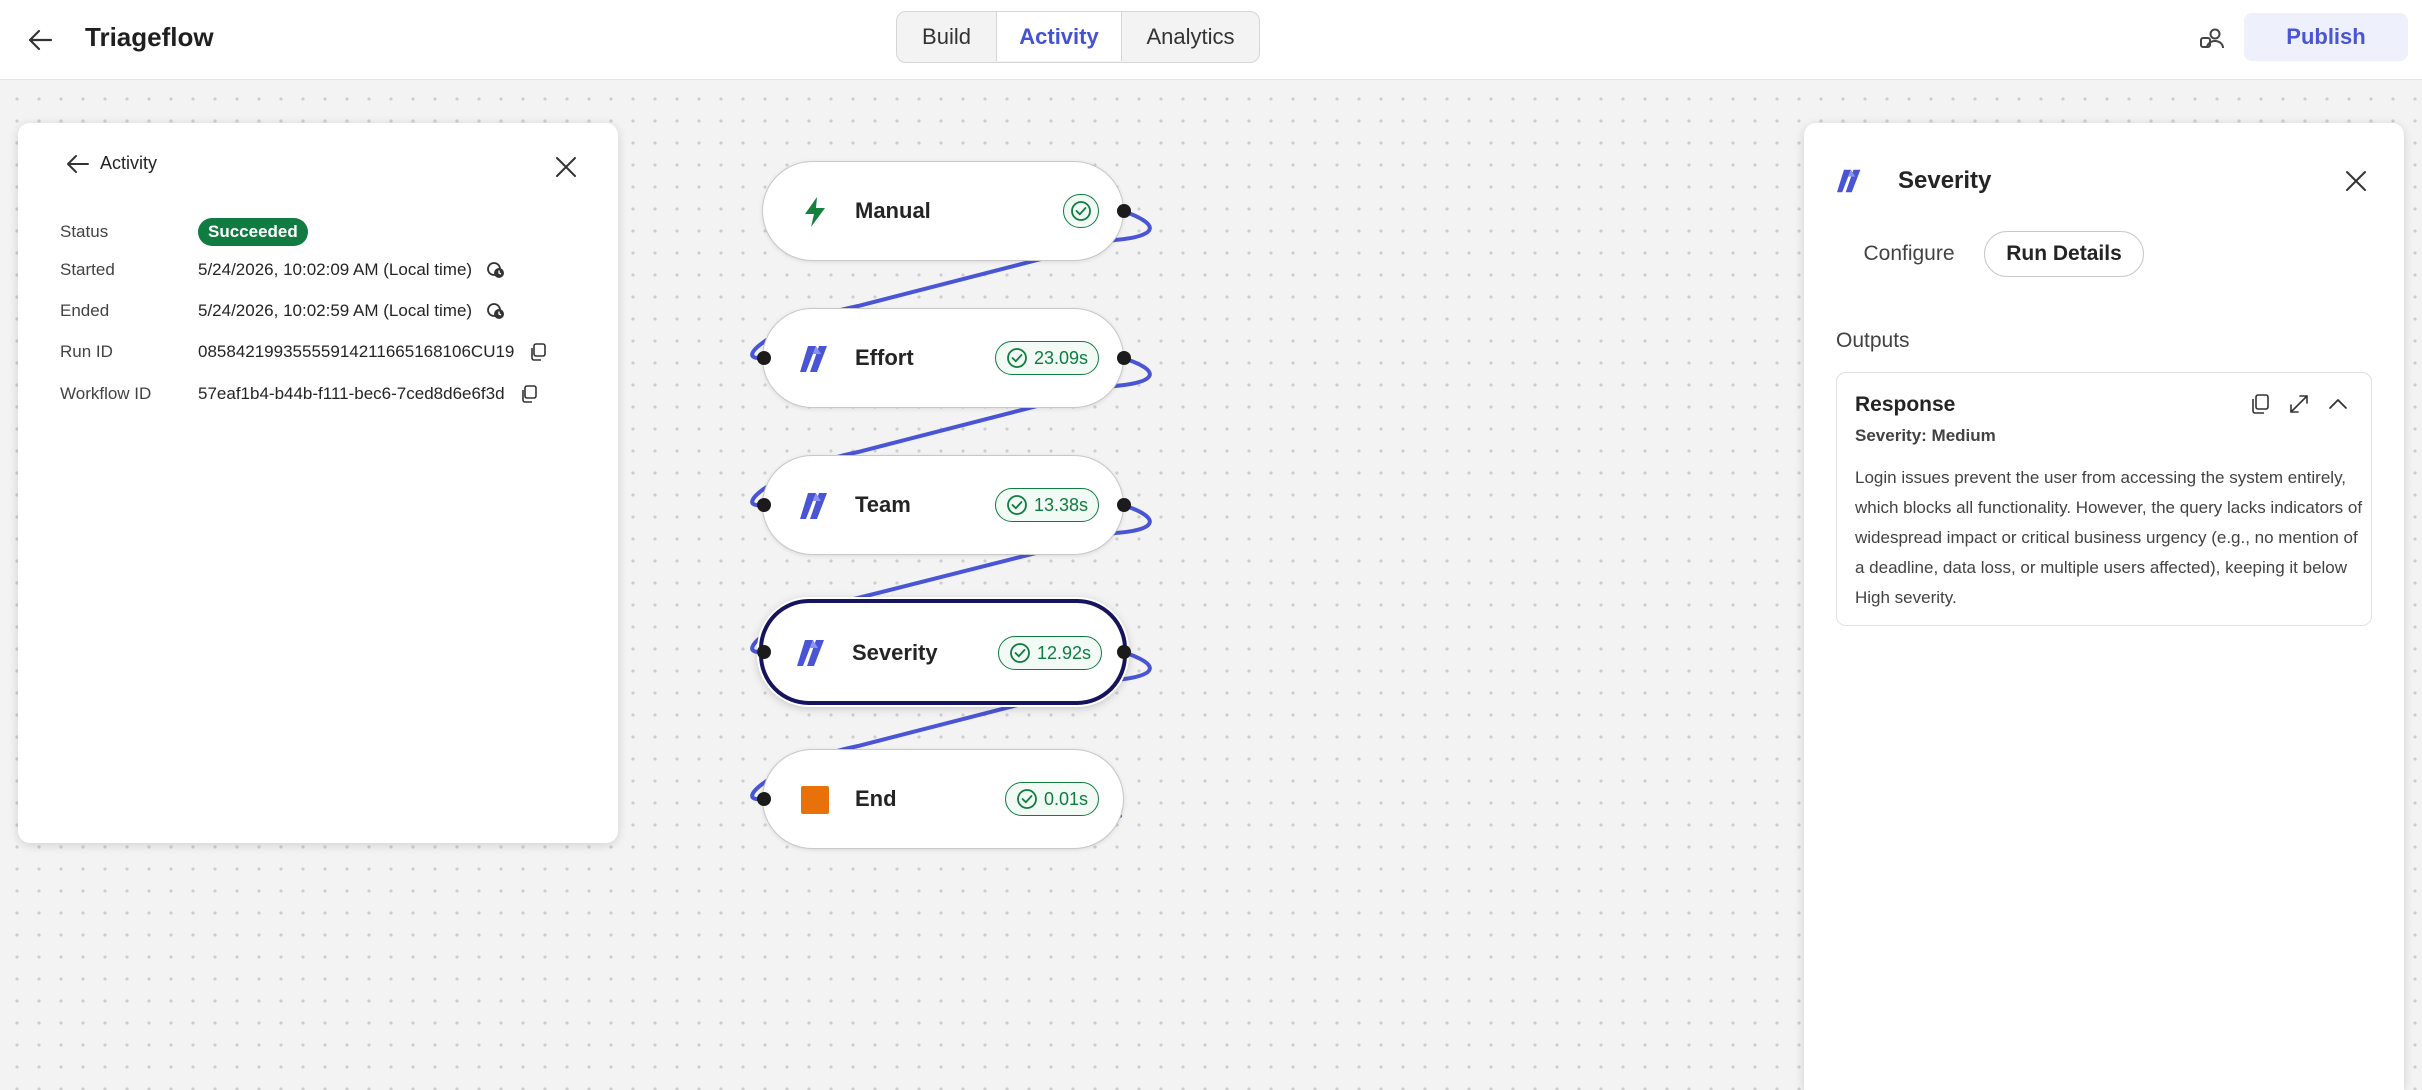 This screenshot has width=2422, height=1090. Describe the element at coordinates (1060, 357) in the screenshot. I see `node-duration: 23.09s` at that location.